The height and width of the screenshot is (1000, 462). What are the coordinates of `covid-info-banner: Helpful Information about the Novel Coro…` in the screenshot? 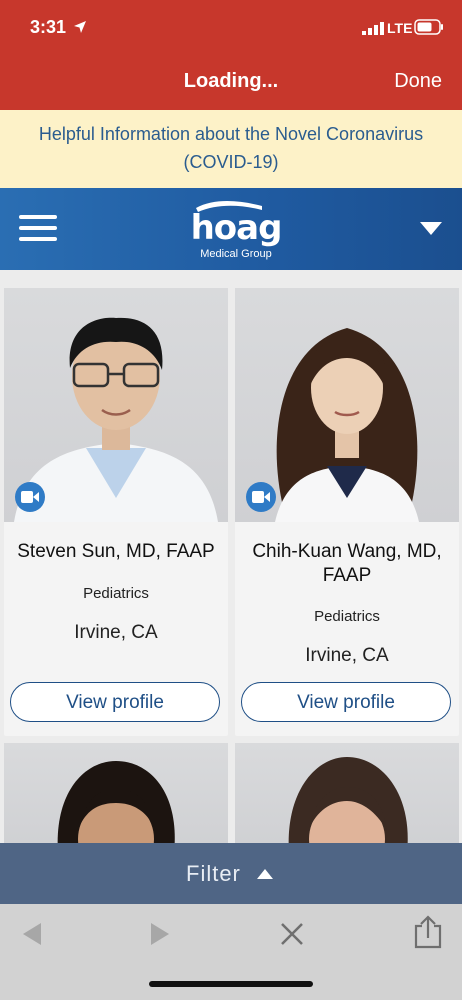 It's located at (231, 149).